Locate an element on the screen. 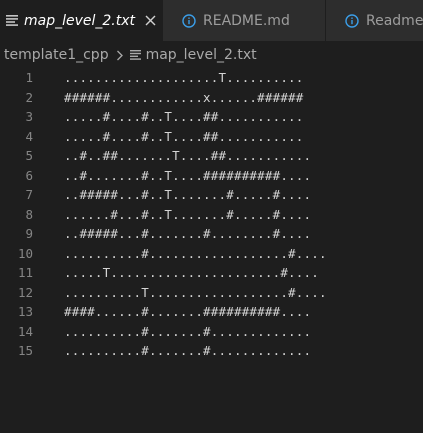  tab-readme: Readme is located at coordinates (374, 20).